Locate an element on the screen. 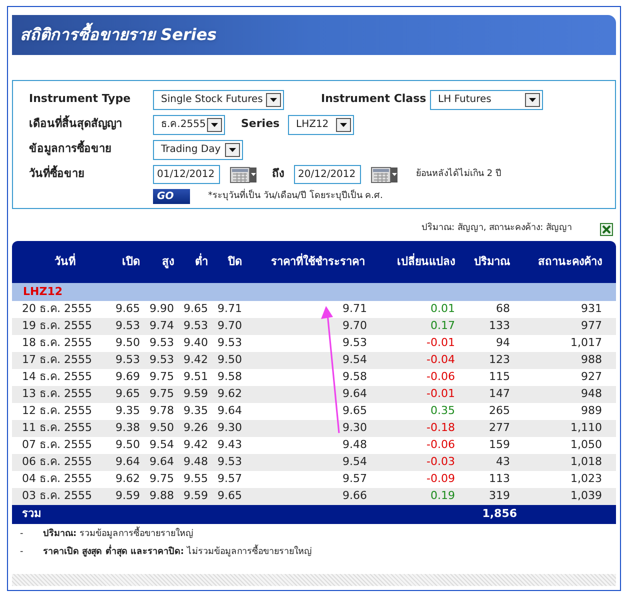  table-cell-text: -0.09 is located at coordinates (440, 479).